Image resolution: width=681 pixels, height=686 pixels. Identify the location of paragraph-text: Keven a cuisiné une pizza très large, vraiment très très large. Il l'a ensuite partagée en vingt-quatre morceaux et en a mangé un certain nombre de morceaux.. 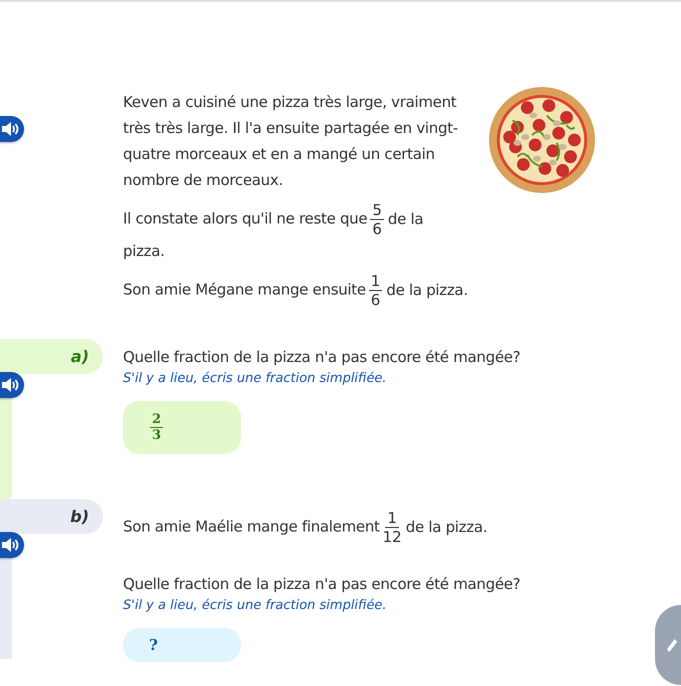
(290, 141).